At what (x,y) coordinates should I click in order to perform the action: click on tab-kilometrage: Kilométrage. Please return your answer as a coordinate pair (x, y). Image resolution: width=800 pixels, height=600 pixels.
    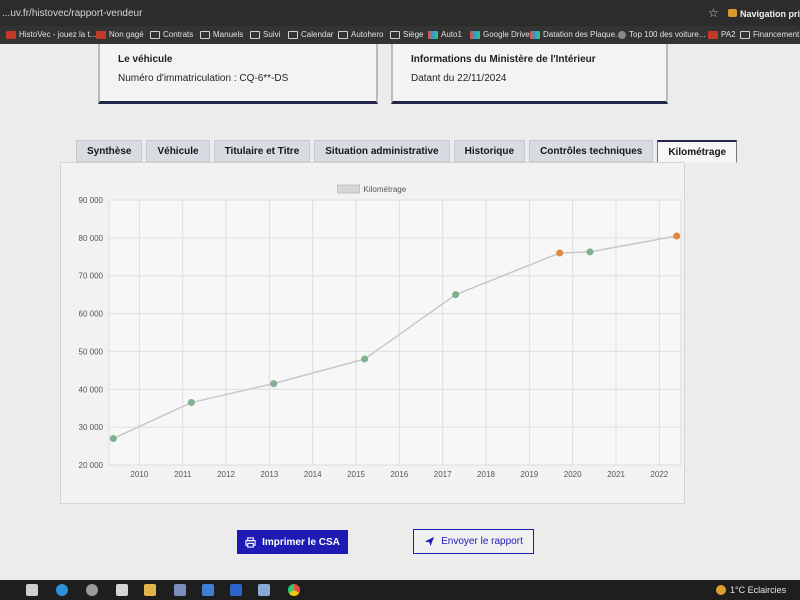
    Looking at the image, I should click on (697, 151).